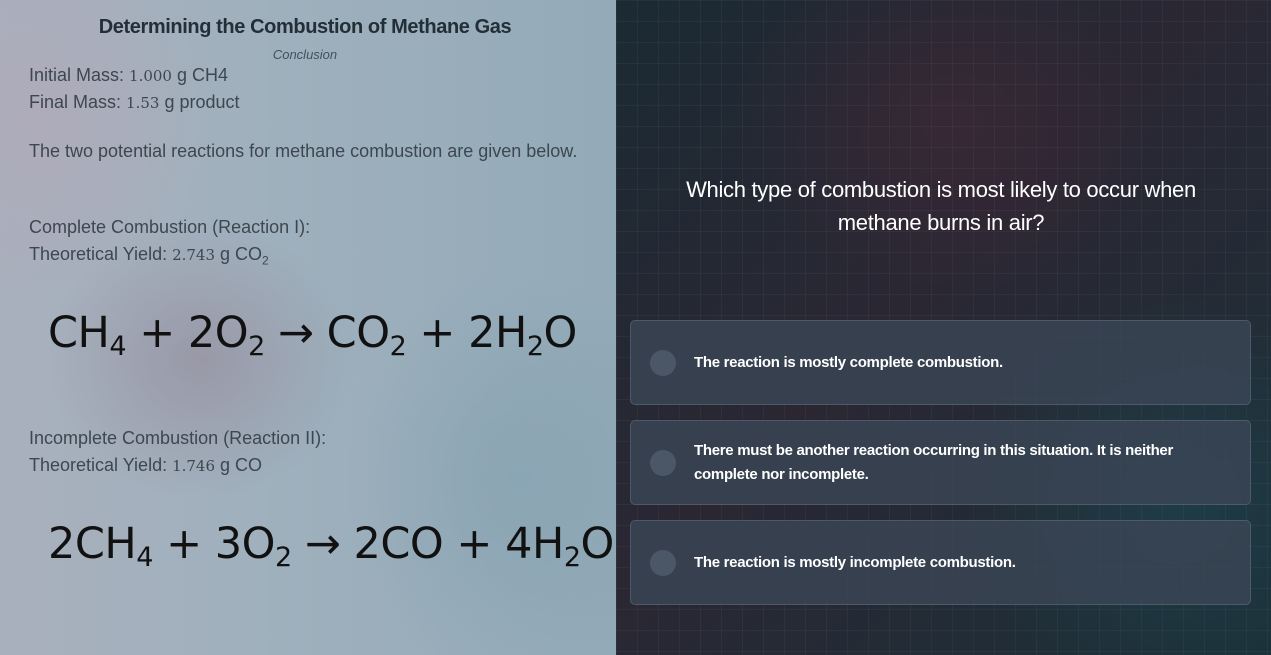 This screenshot has width=1271, height=655. I want to click on final-mass: Final Mass: 1.53 g product, so click(134, 103).